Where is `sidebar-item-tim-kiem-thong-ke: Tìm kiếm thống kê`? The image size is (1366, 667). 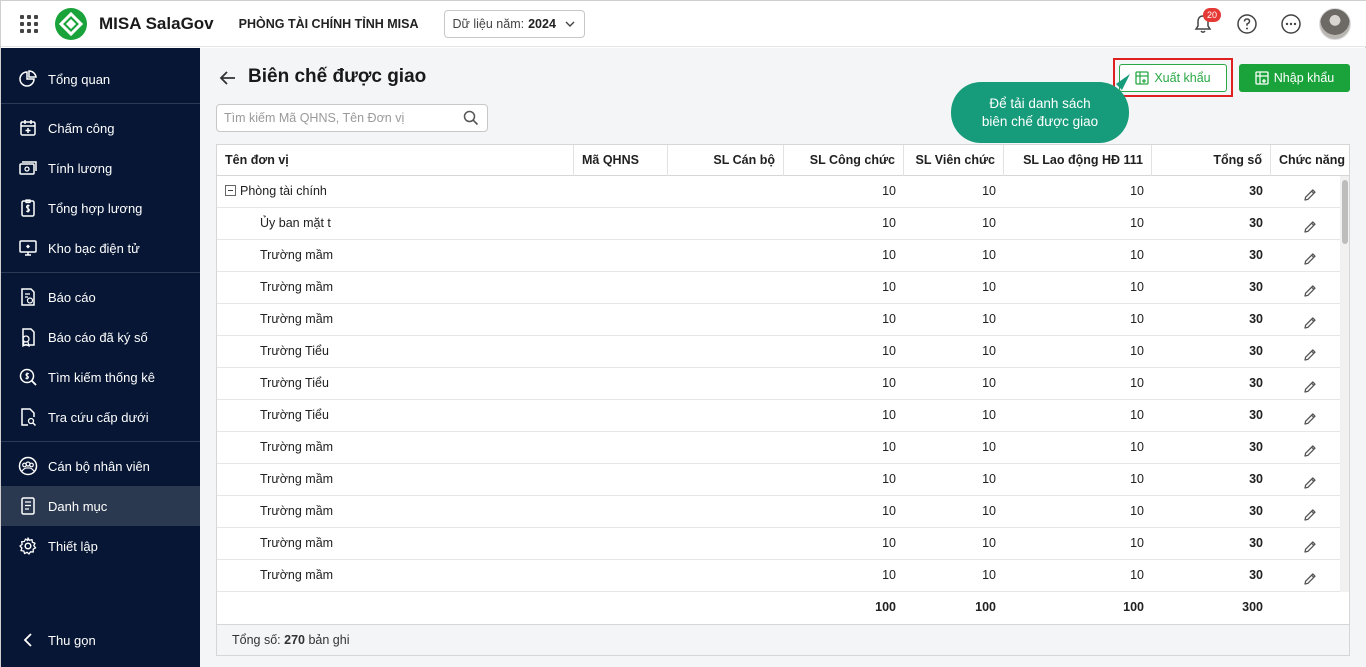
sidebar-item-tim-kiem-thong-ke: Tìm kiếm thống kê is located at coordinates (100, 377).